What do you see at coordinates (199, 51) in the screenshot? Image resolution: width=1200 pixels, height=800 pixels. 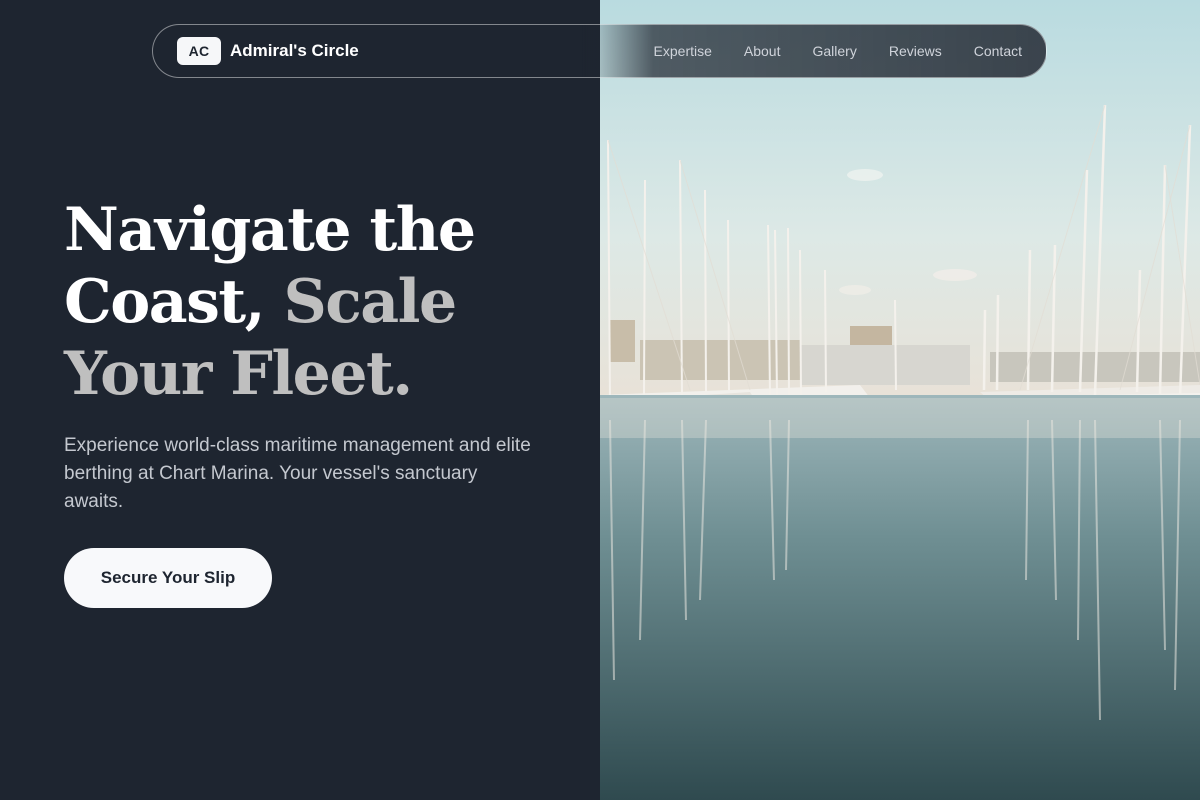 I see `logo-badge: AC` at bounding box center [199, 51].